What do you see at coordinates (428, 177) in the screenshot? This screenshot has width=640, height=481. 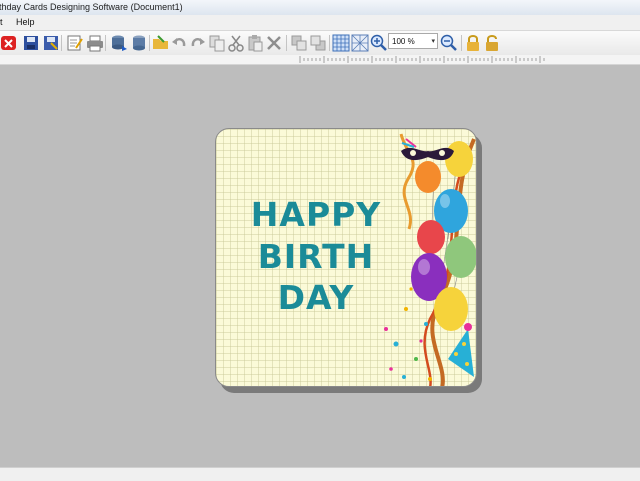 I see `balloon-orange` at bounding box center [428, 177].